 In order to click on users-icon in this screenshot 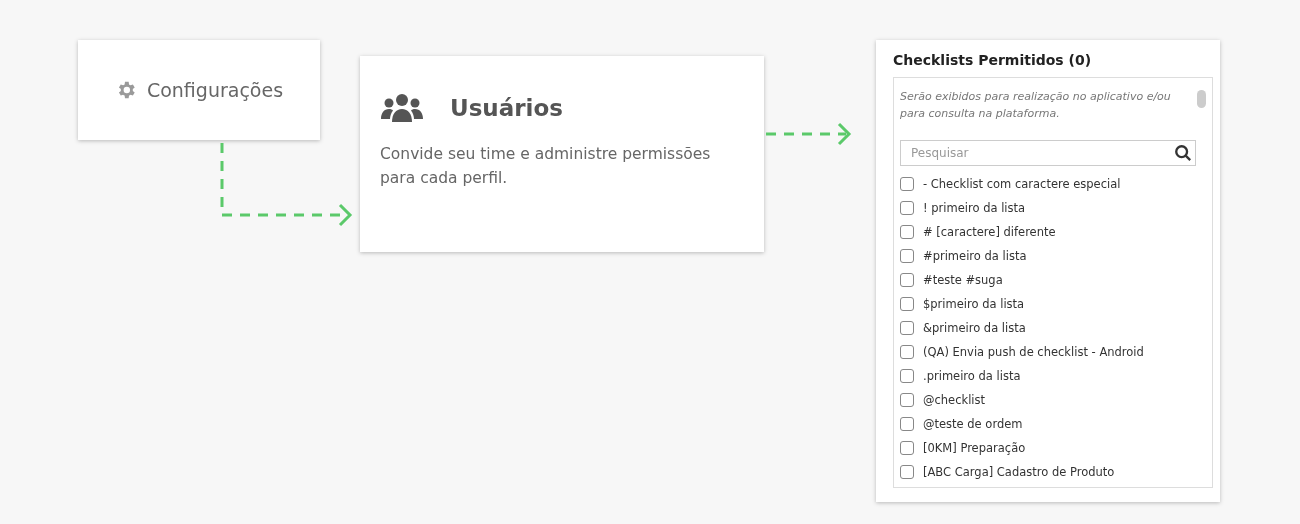, I will do `click(402, 108)`.